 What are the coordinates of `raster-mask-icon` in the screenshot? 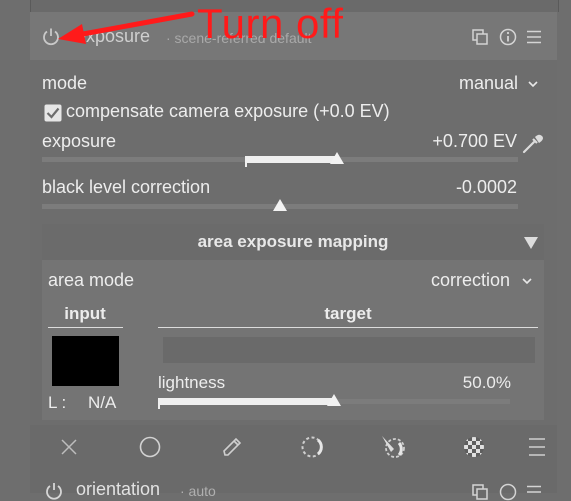 It's located at (474, 447).